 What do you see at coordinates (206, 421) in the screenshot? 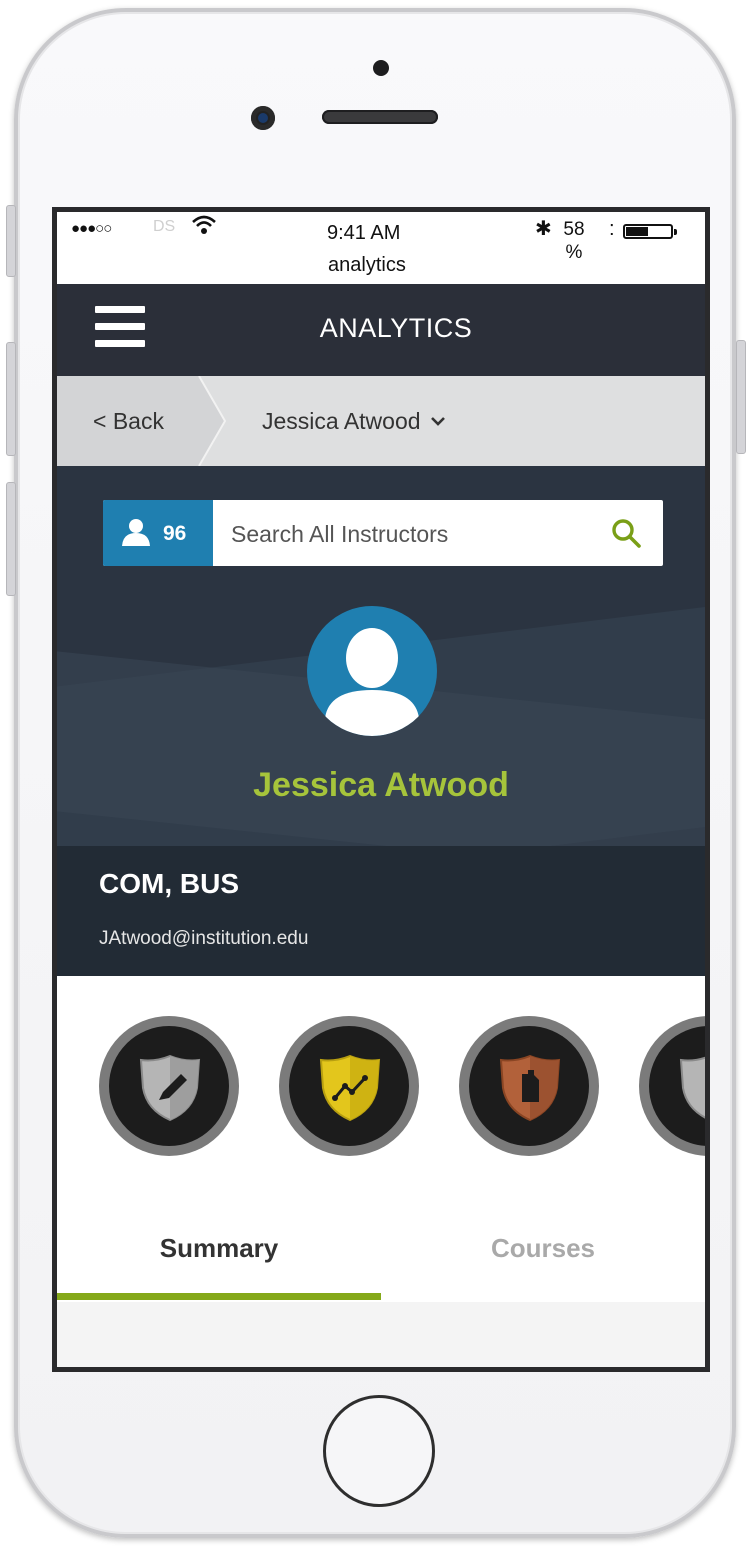
I see `breadcrumb-separator-icon` at bounding box center [206, 421].